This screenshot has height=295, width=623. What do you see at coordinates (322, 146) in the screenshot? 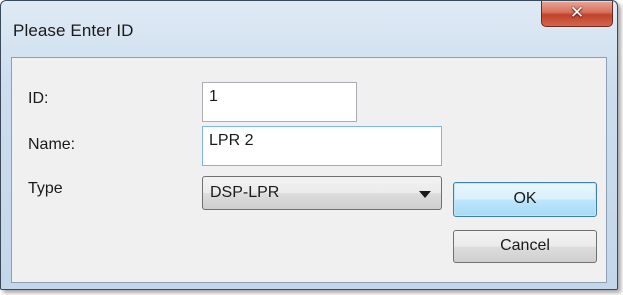
I see `name-field: LPR 2` at bounding box center [322, 146].